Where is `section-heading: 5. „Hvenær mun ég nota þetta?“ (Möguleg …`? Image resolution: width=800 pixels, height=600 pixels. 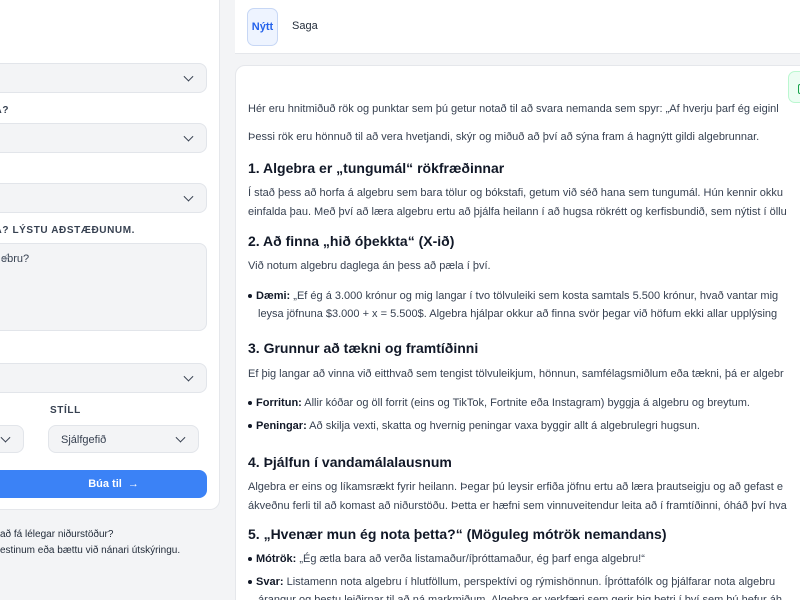
section-heading: 5. „Hvenær mun ég nota þetta?“ (Möguleg … is located at coordinates (457, 534).